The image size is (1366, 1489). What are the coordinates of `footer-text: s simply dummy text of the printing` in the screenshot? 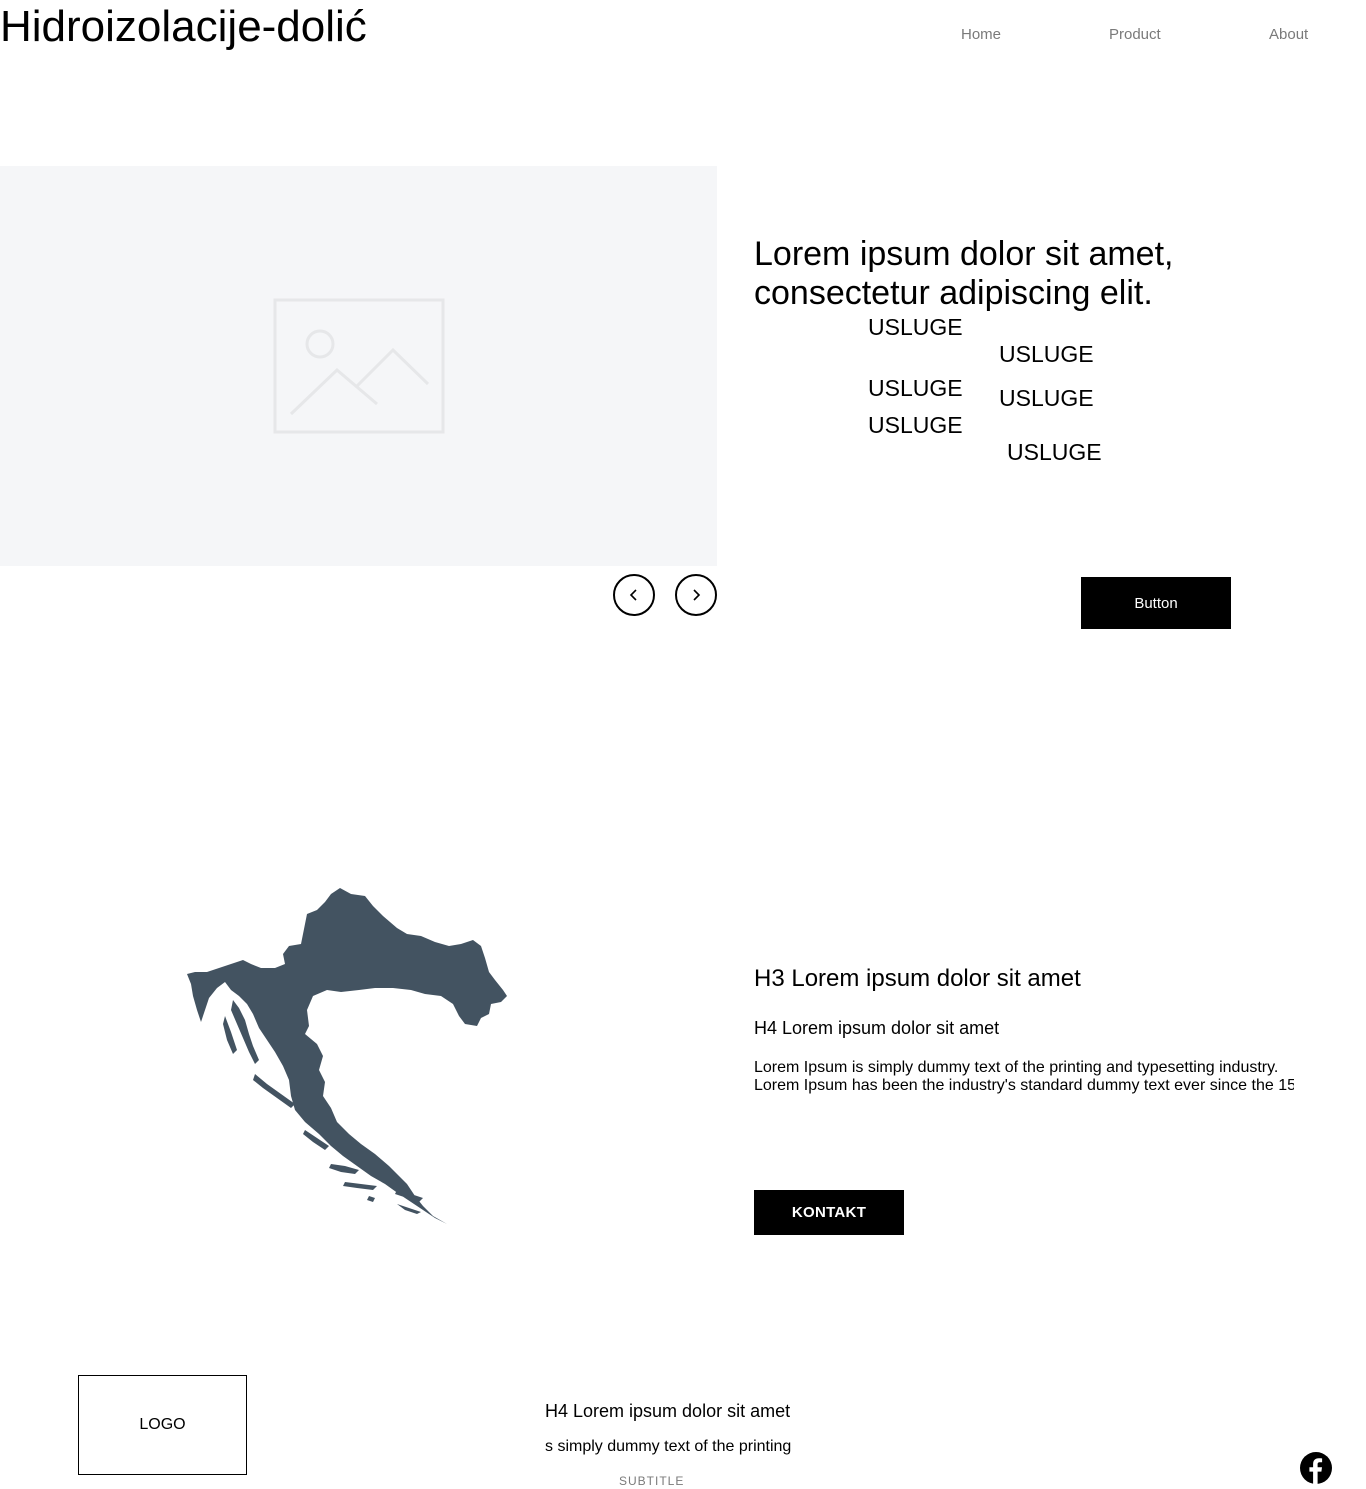 It's located at (668, 1446).